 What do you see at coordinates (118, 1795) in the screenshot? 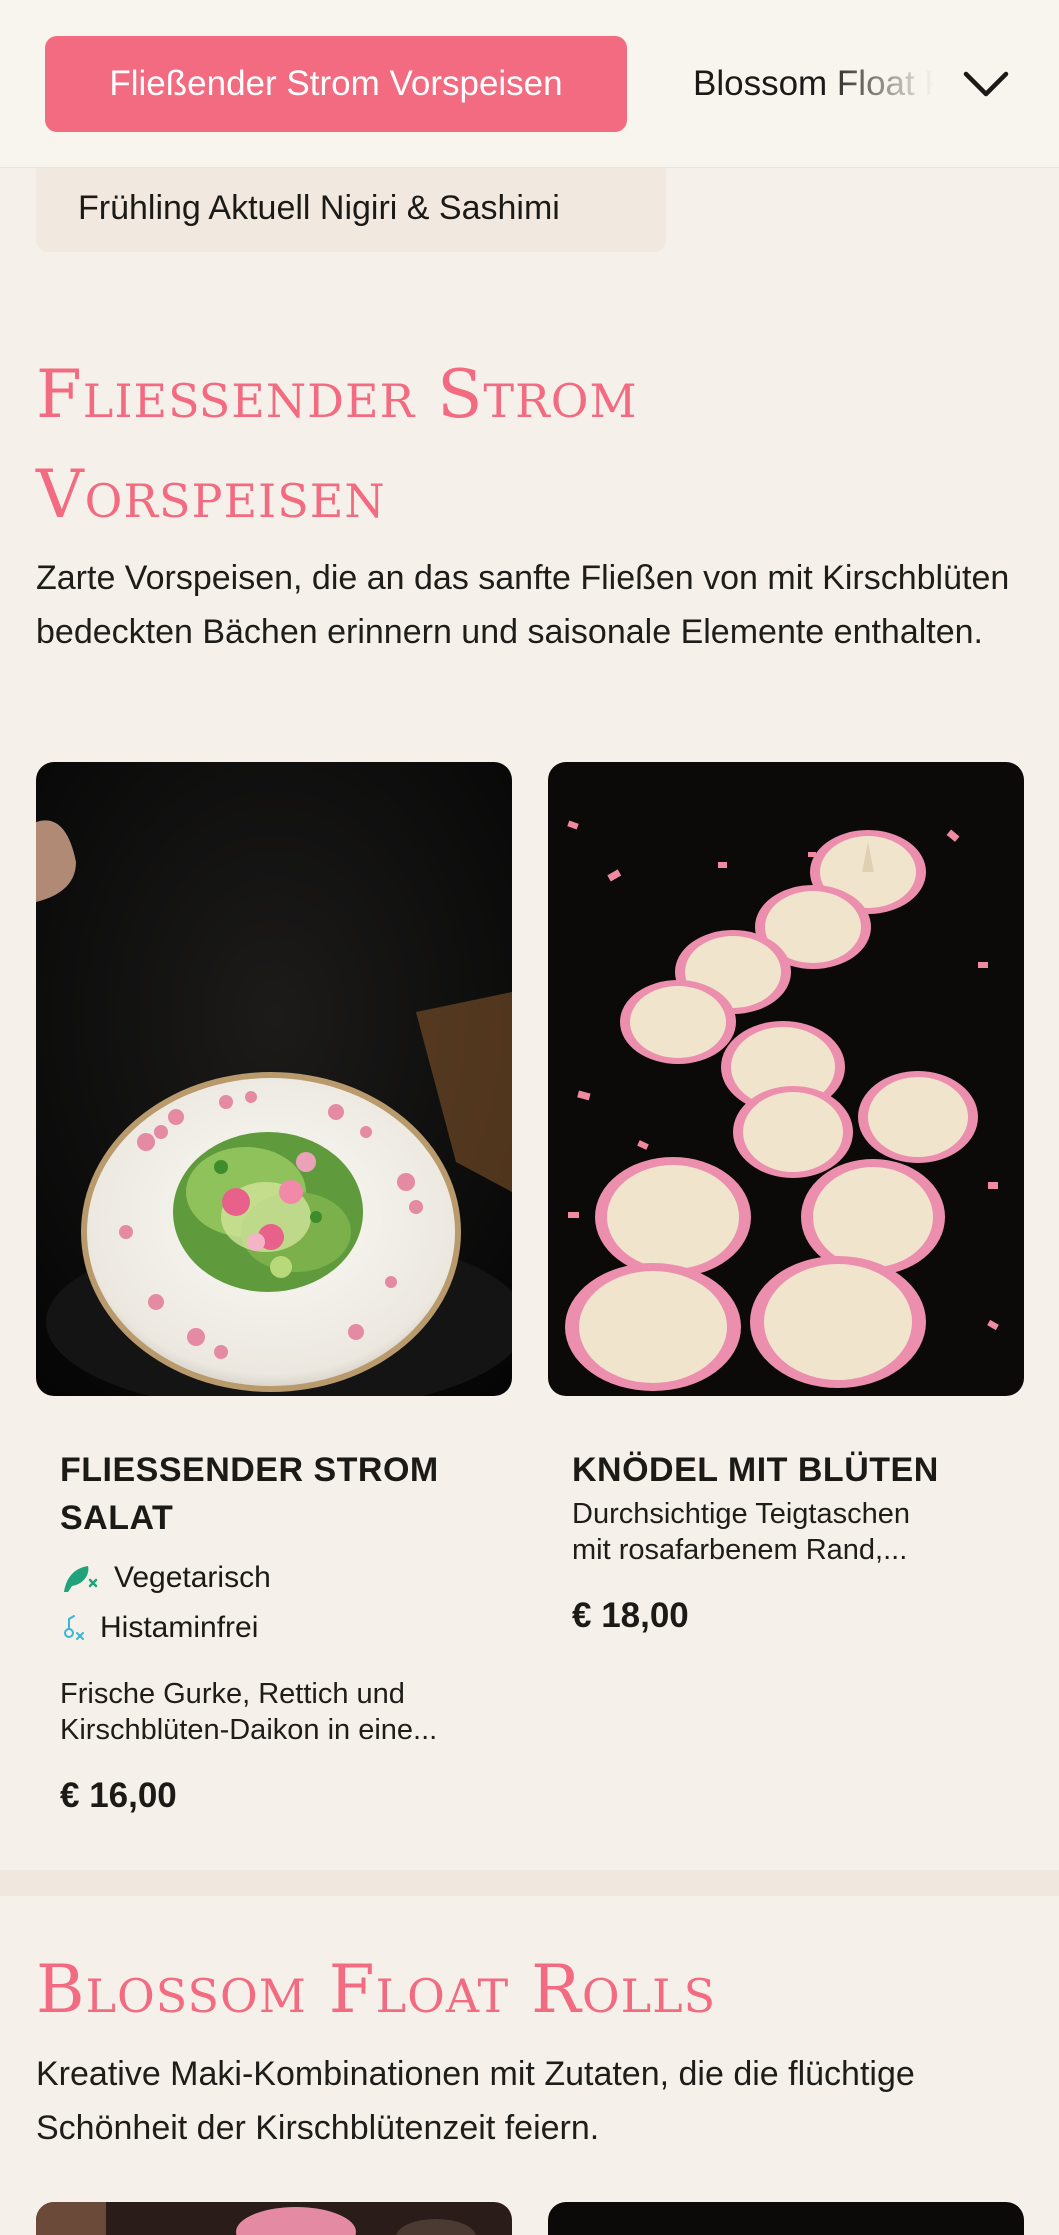
I see `dish-price: € 16,00` at bounding box center [118, 1795].